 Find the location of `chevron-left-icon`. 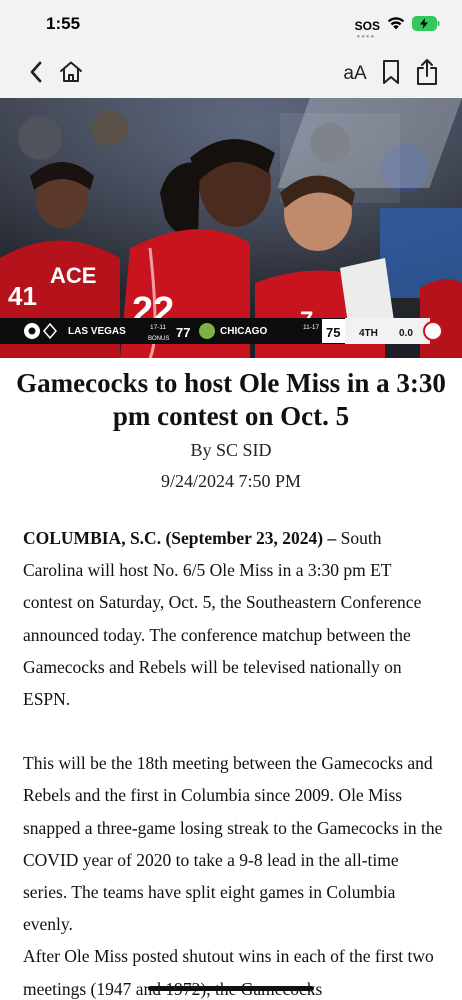

chevron-left-icon is located at coordinates (36, 74).